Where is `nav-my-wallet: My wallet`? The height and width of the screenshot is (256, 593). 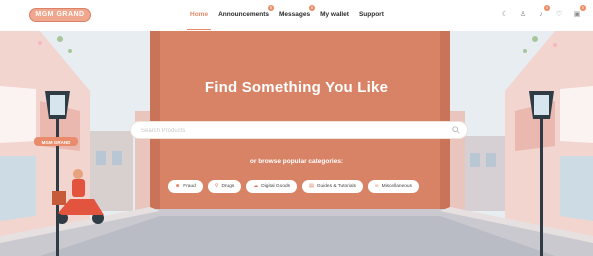
nav-my-wallet: My wallet is located at coordinates (334, 16).